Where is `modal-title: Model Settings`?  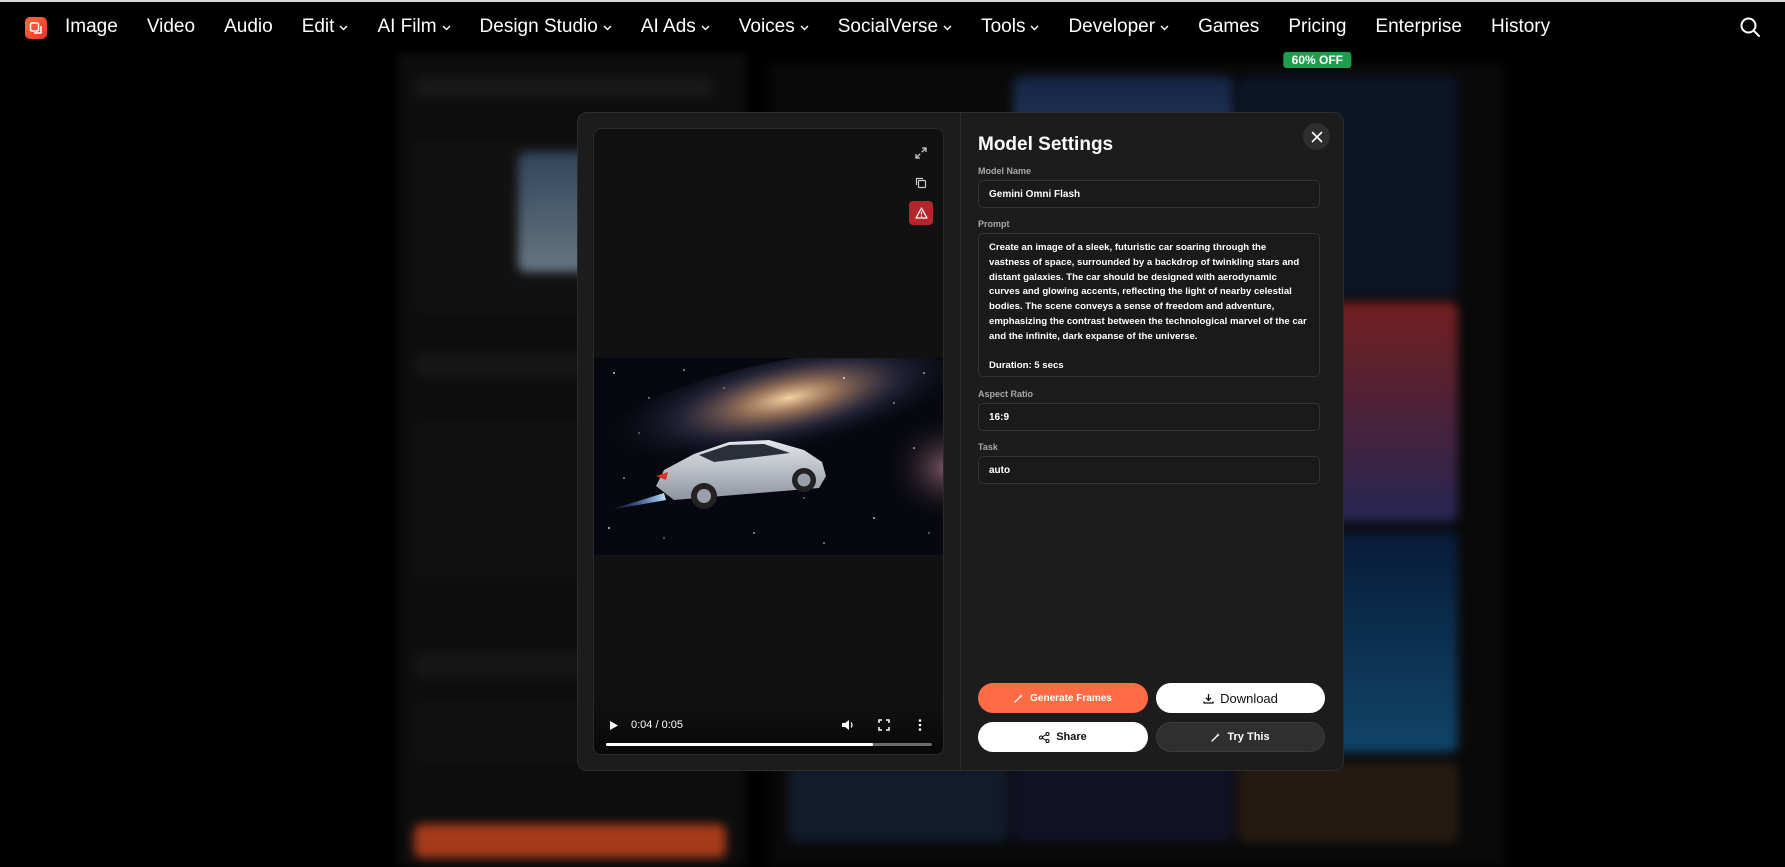
modal-title: Model Settings is located at coordinates (1046, 144).